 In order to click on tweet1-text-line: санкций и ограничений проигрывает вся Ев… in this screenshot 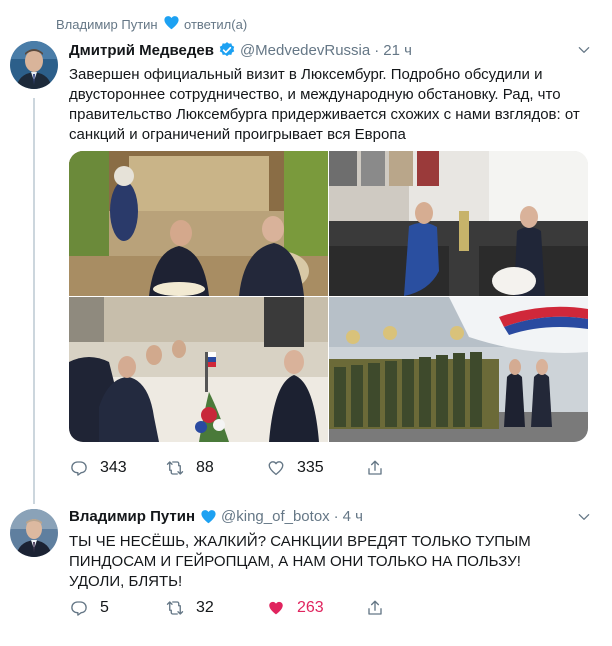, I will do `click(237, 134)`.